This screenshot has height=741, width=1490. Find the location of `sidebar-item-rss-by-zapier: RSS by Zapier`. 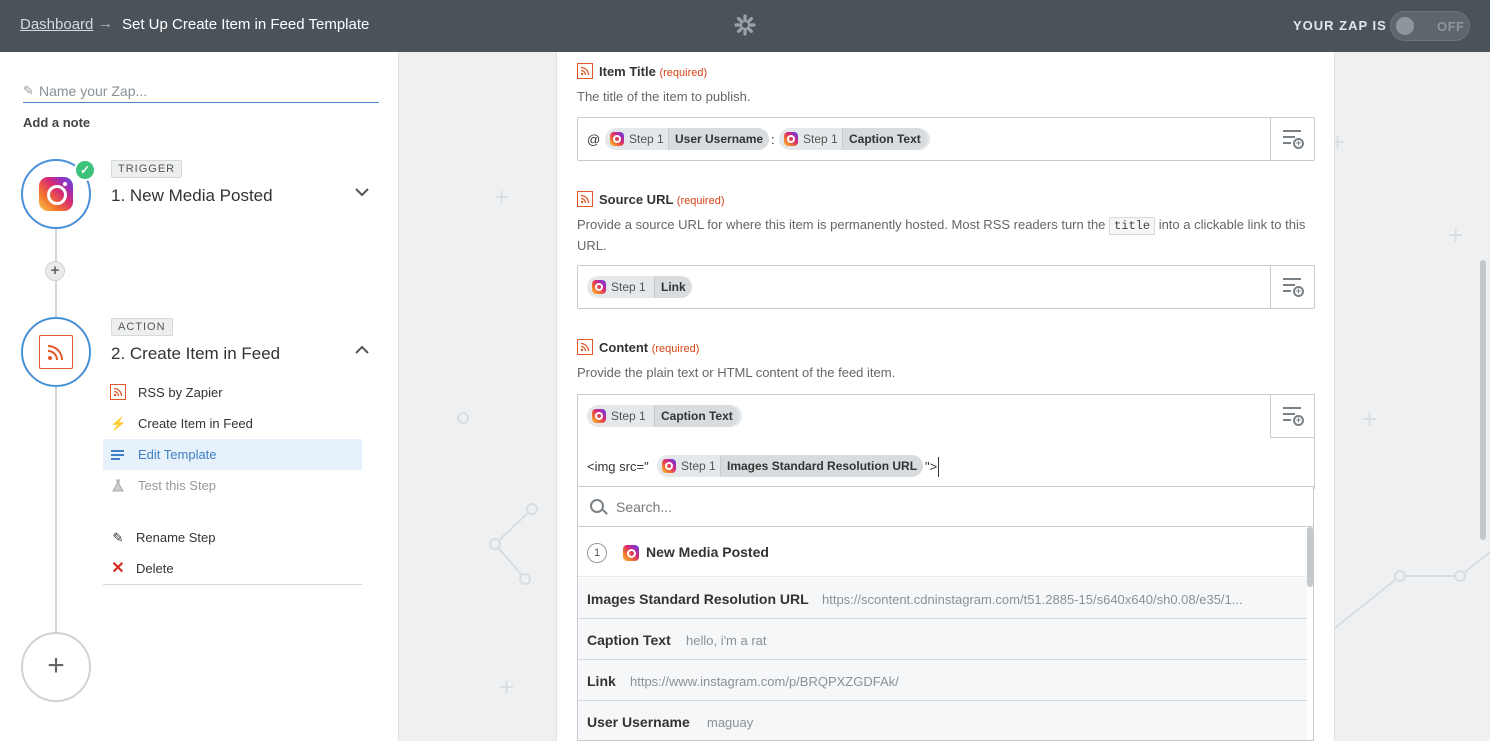

sidebar-item-rss-by-zapier: RSS by Zapier is located at coordinates (232, 392).